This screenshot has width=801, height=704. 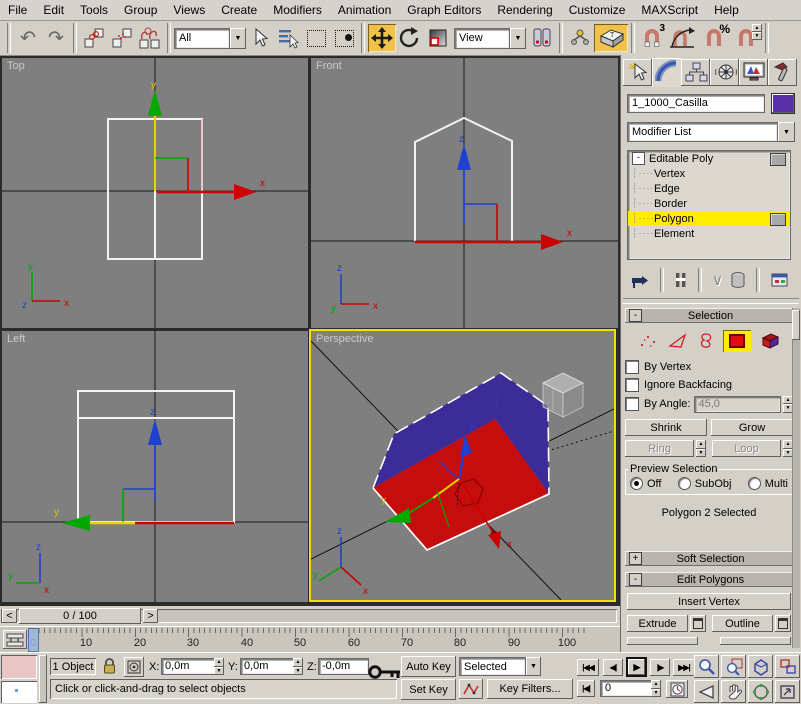 What do you see at coordinates (678, 341) in the screenshot?
I see `edge-mode-icon` at bounding box center [678, 341].